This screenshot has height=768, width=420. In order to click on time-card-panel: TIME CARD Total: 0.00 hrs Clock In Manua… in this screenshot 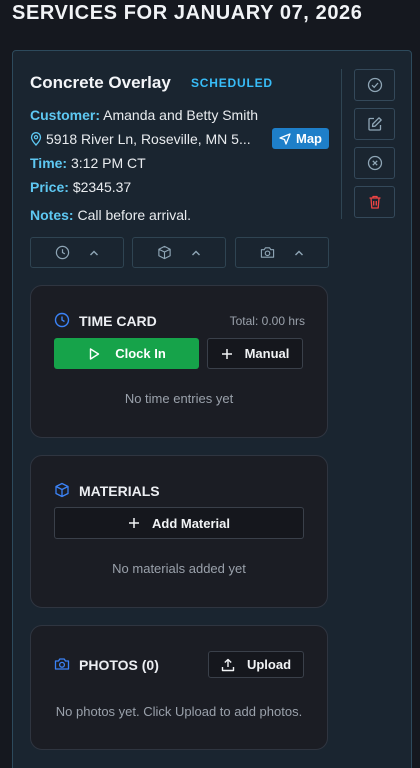, I will do `click(179, 361)`.